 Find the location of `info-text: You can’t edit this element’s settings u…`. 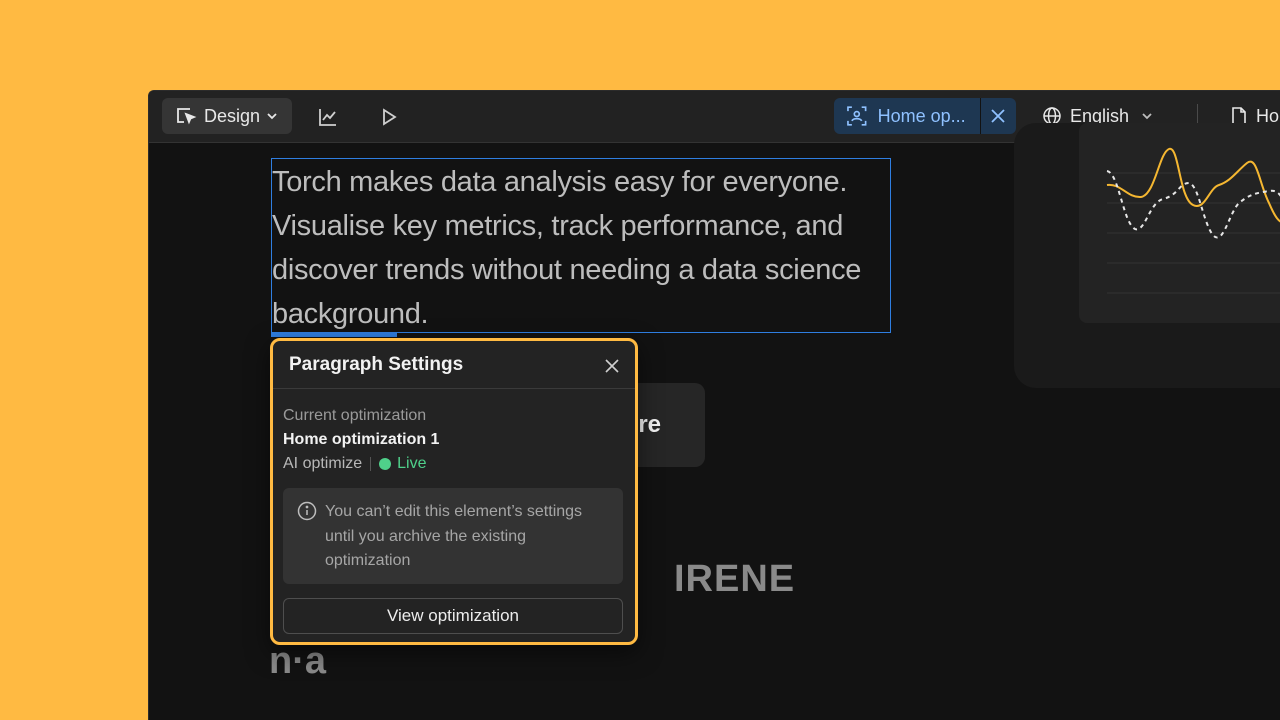

info-text: You can’t edit this element’s settings u… is located at coordinates (454, 536).